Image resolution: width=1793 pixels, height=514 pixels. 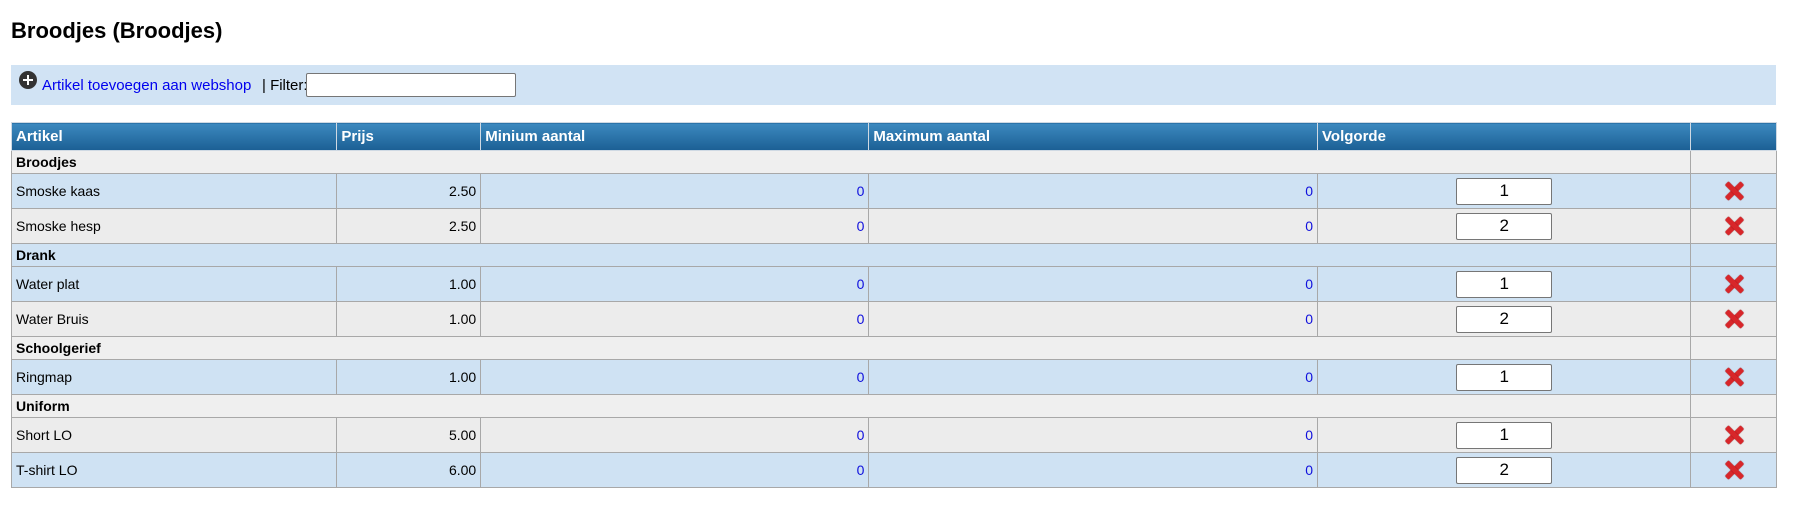 What do you see at coordinates (174, 470) in the screenshot?
I see `cell-artikel: T-shirt LO` at bounding box center [174, 470].